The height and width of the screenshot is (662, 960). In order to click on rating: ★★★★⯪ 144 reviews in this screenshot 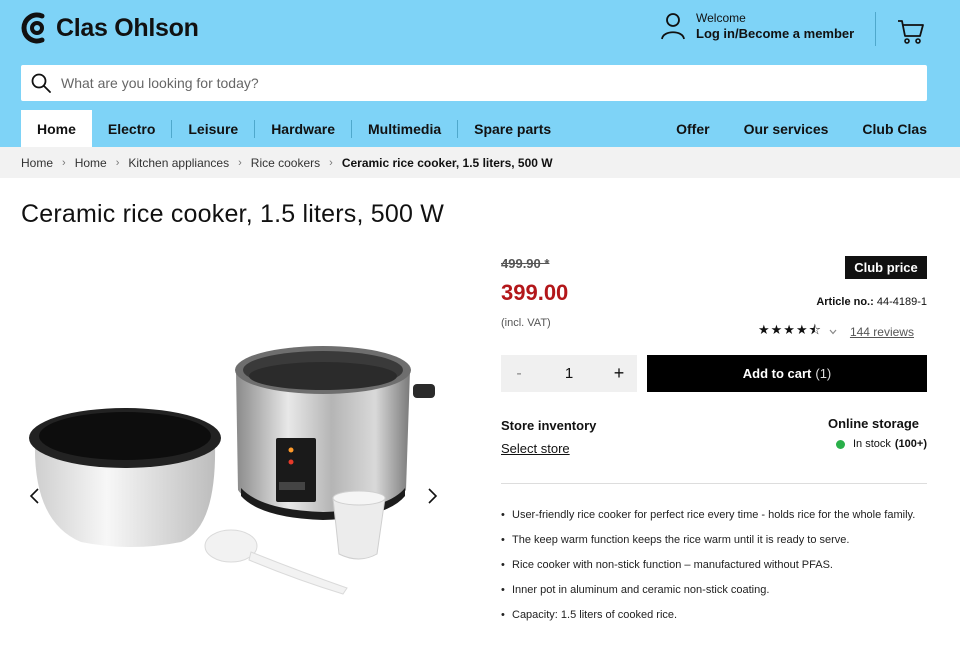, I will do `click(836, 332)`.